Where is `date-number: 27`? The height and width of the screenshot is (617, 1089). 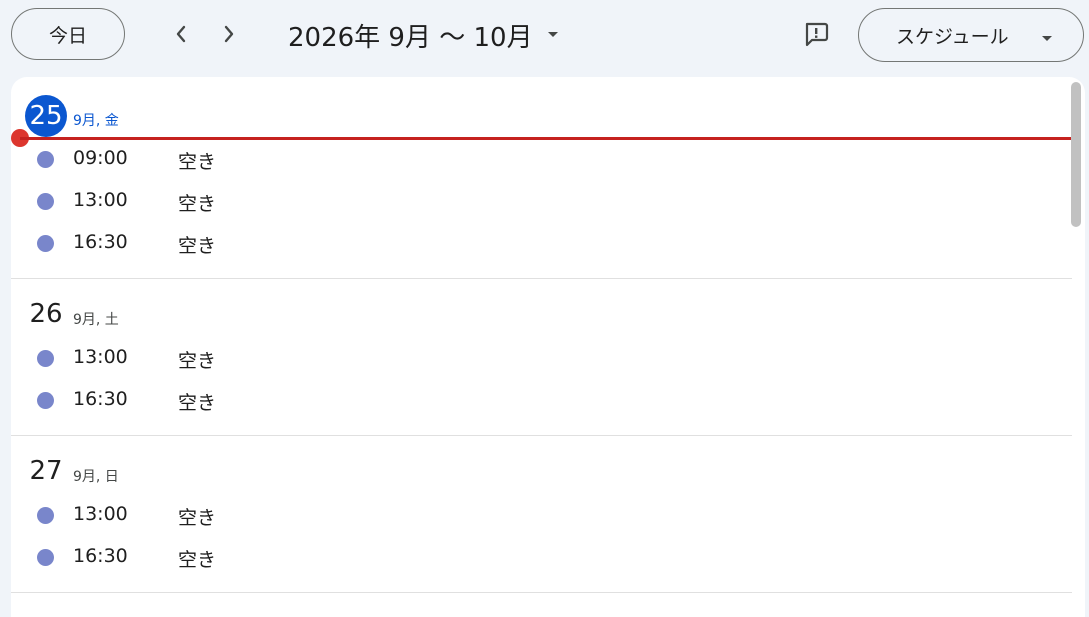
date-number: 27 is located at coordinates (46, 471).